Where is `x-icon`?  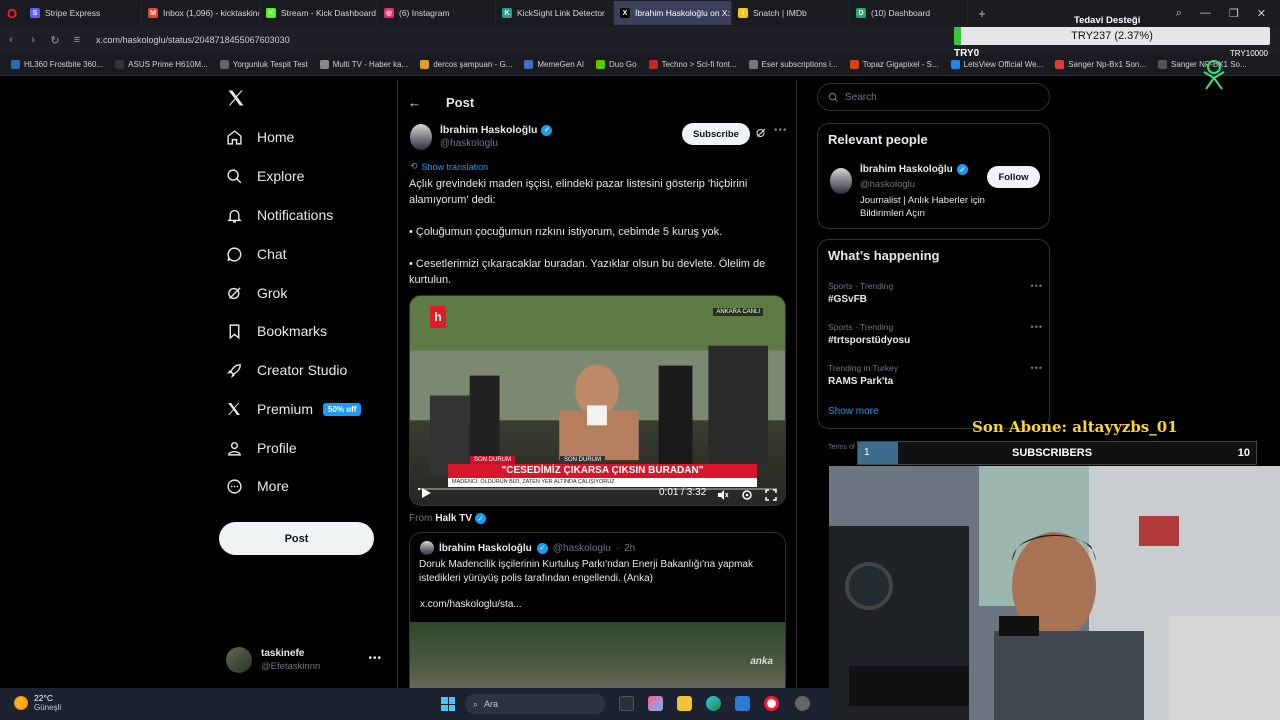 x-icon is located at coordinates (235, 409).